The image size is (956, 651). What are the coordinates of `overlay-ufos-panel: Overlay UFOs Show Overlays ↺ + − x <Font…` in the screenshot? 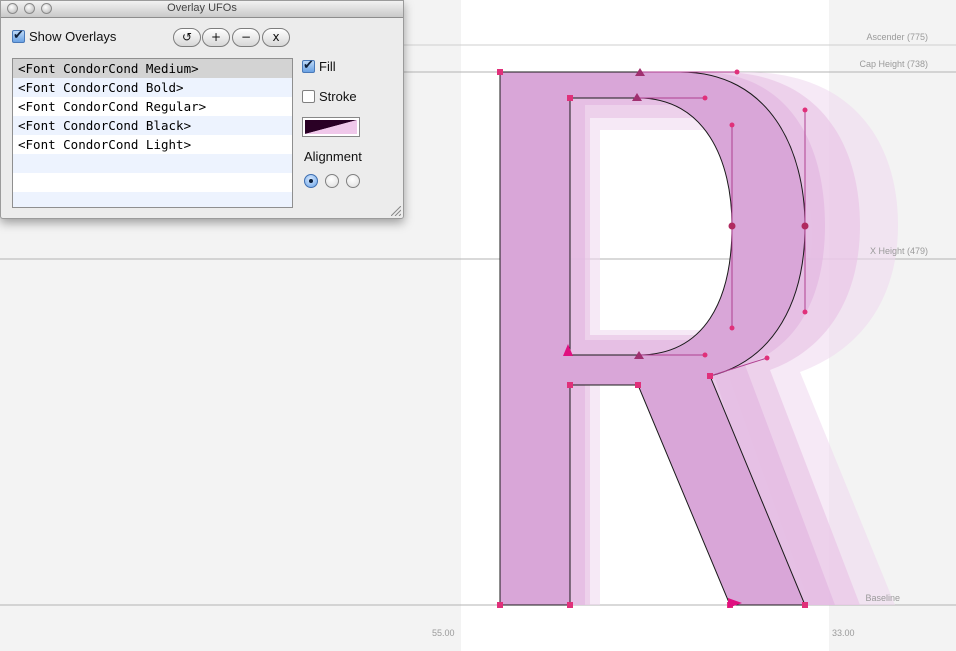 It's located at (202, 109).